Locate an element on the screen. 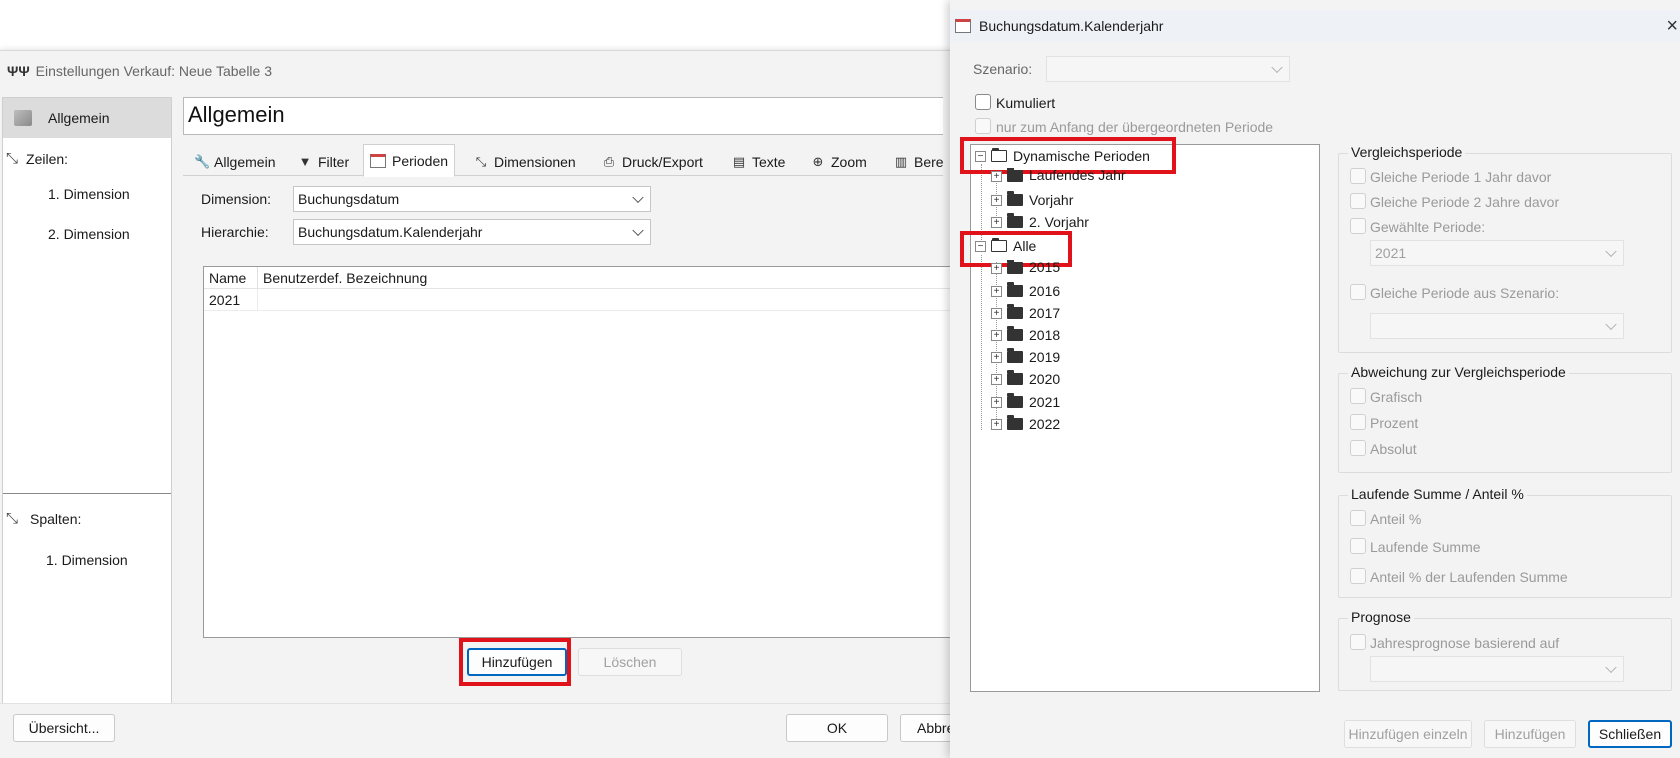 Image resolution: width=1680 pixels, height=758 pixels. tab-perioden: Perioden is located at coordinates (409, 160).